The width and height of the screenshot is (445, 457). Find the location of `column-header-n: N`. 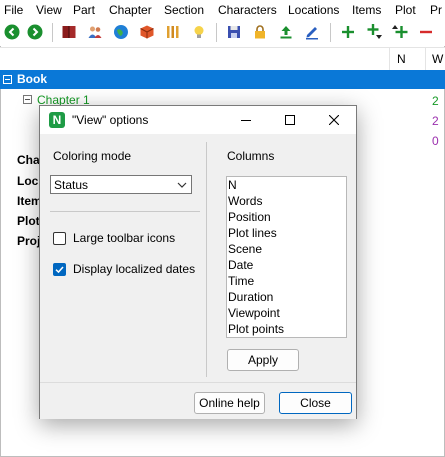

column-header-n: N is located at coordinates (401, 59).